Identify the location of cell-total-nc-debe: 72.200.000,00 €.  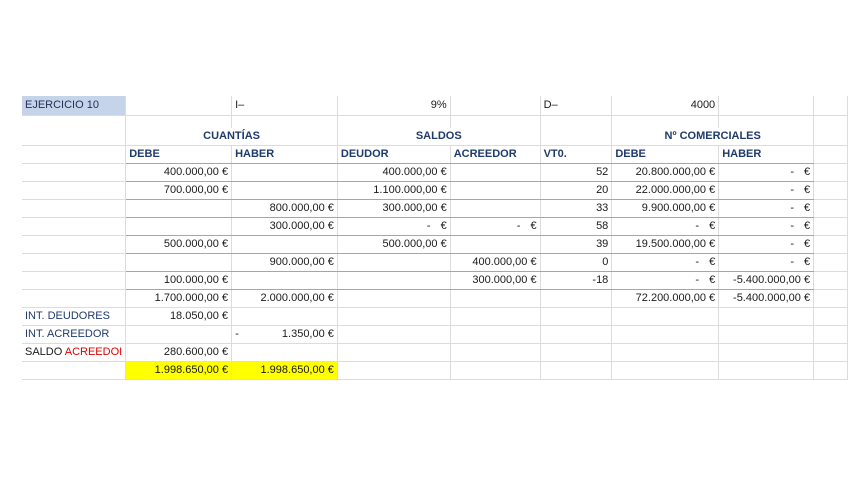
(665, 298).